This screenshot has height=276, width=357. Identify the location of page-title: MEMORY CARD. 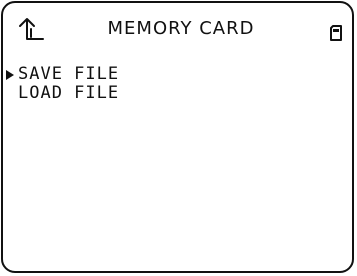
(181, 28).